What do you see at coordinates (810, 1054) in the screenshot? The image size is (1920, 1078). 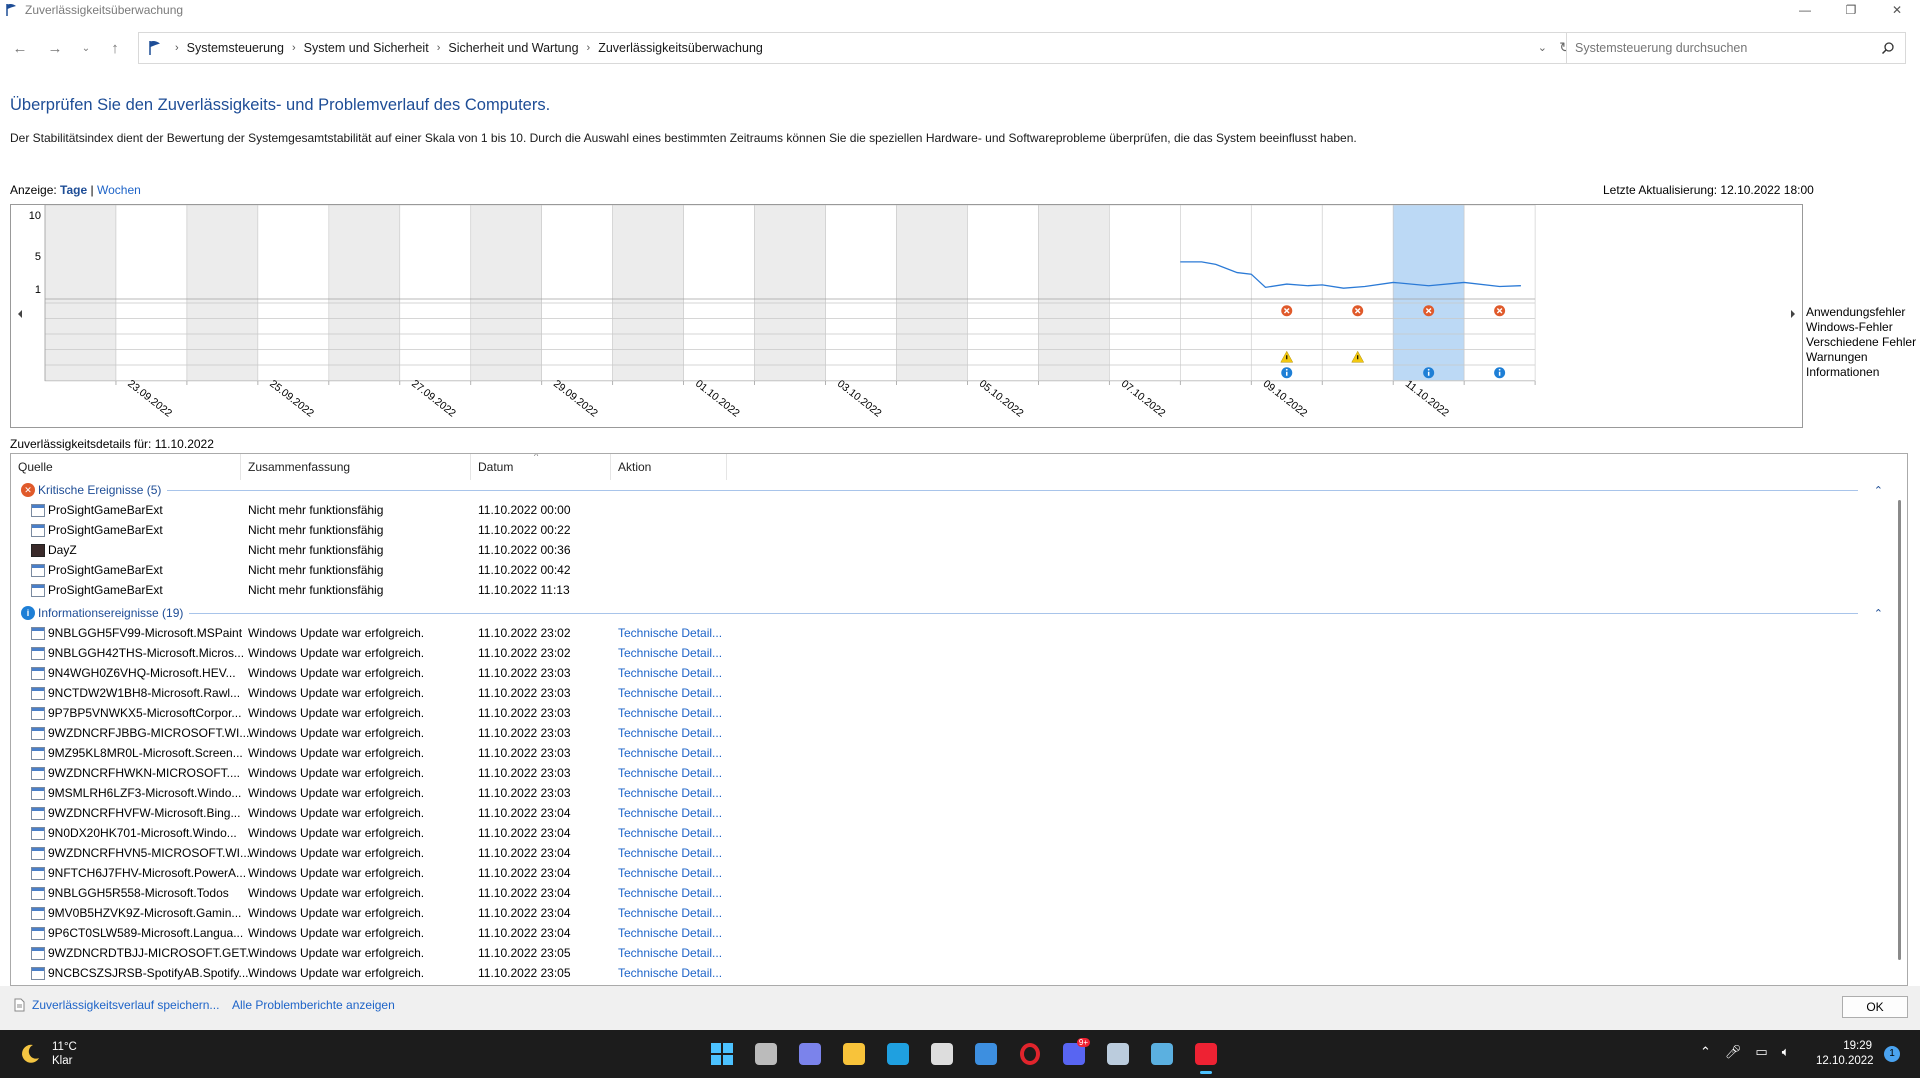 I see `teams-chat-icon` at bounding box center [810, 1054].